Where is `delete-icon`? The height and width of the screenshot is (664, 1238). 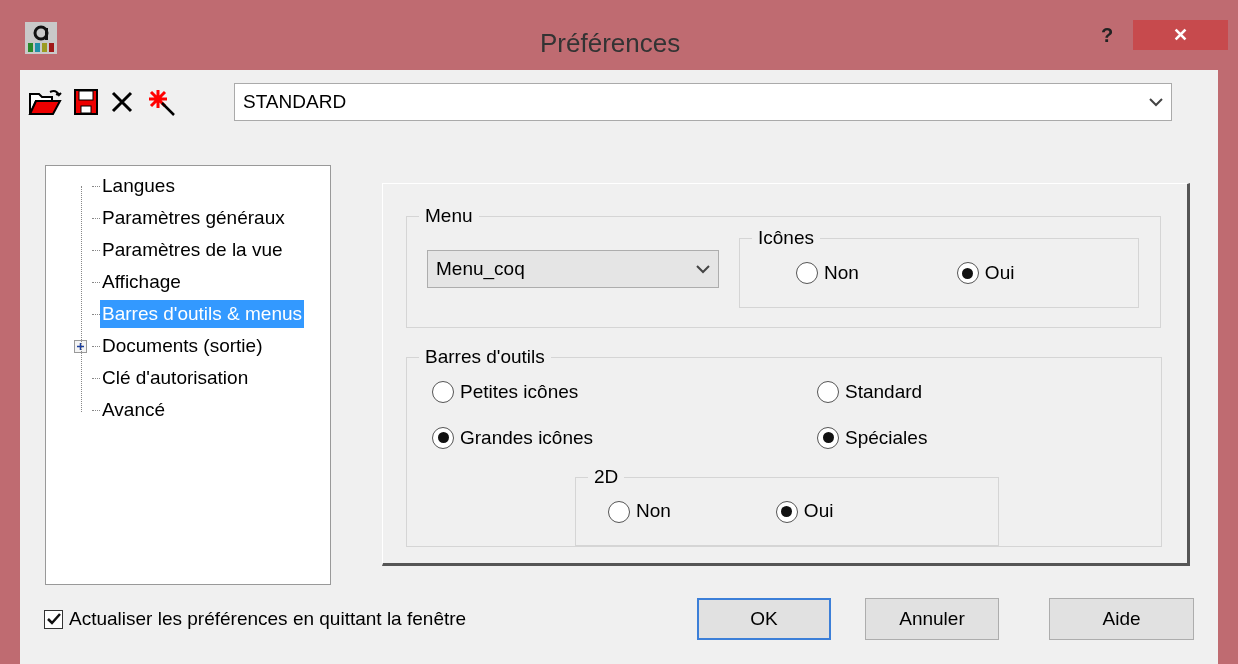 delete-icon is located at coordinates (122, 102).